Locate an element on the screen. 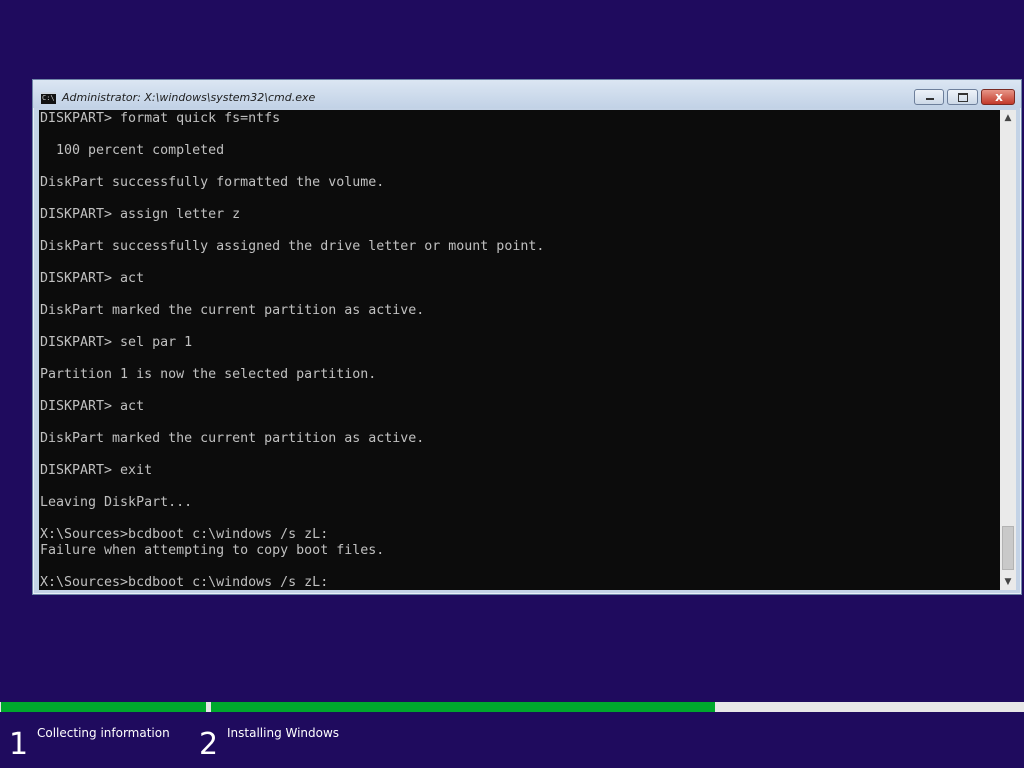  cmd-icon: C:\ is located at coordinates (48, 98).